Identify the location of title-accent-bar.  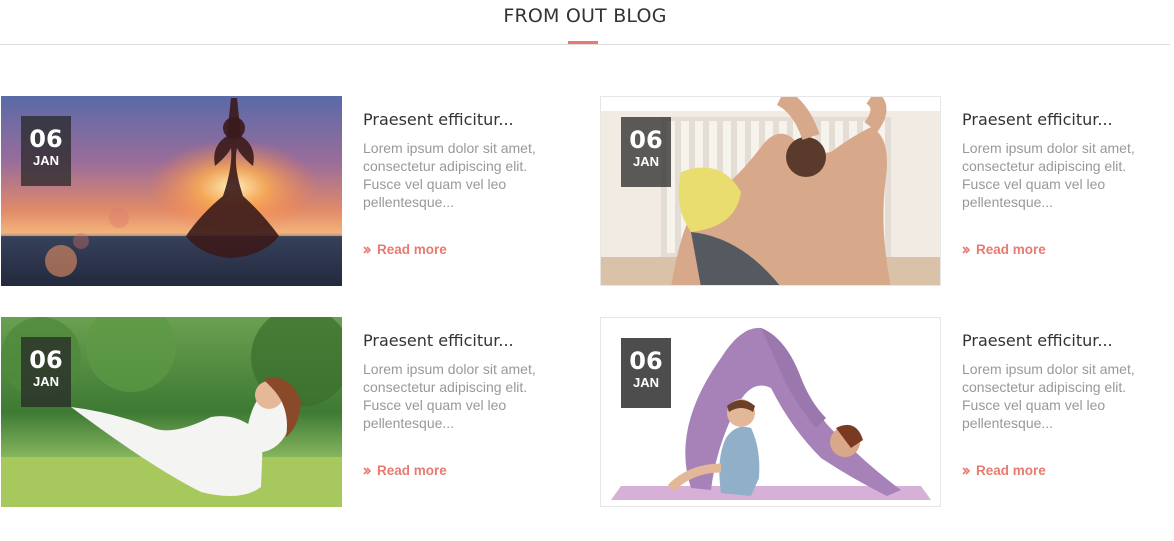
(583, 42).